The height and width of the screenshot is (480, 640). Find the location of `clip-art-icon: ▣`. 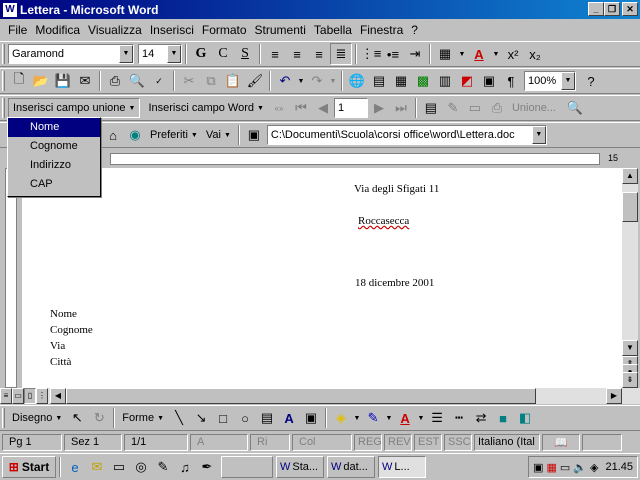

clip-art-icon: ▣ is located at coordinates (311, 418).